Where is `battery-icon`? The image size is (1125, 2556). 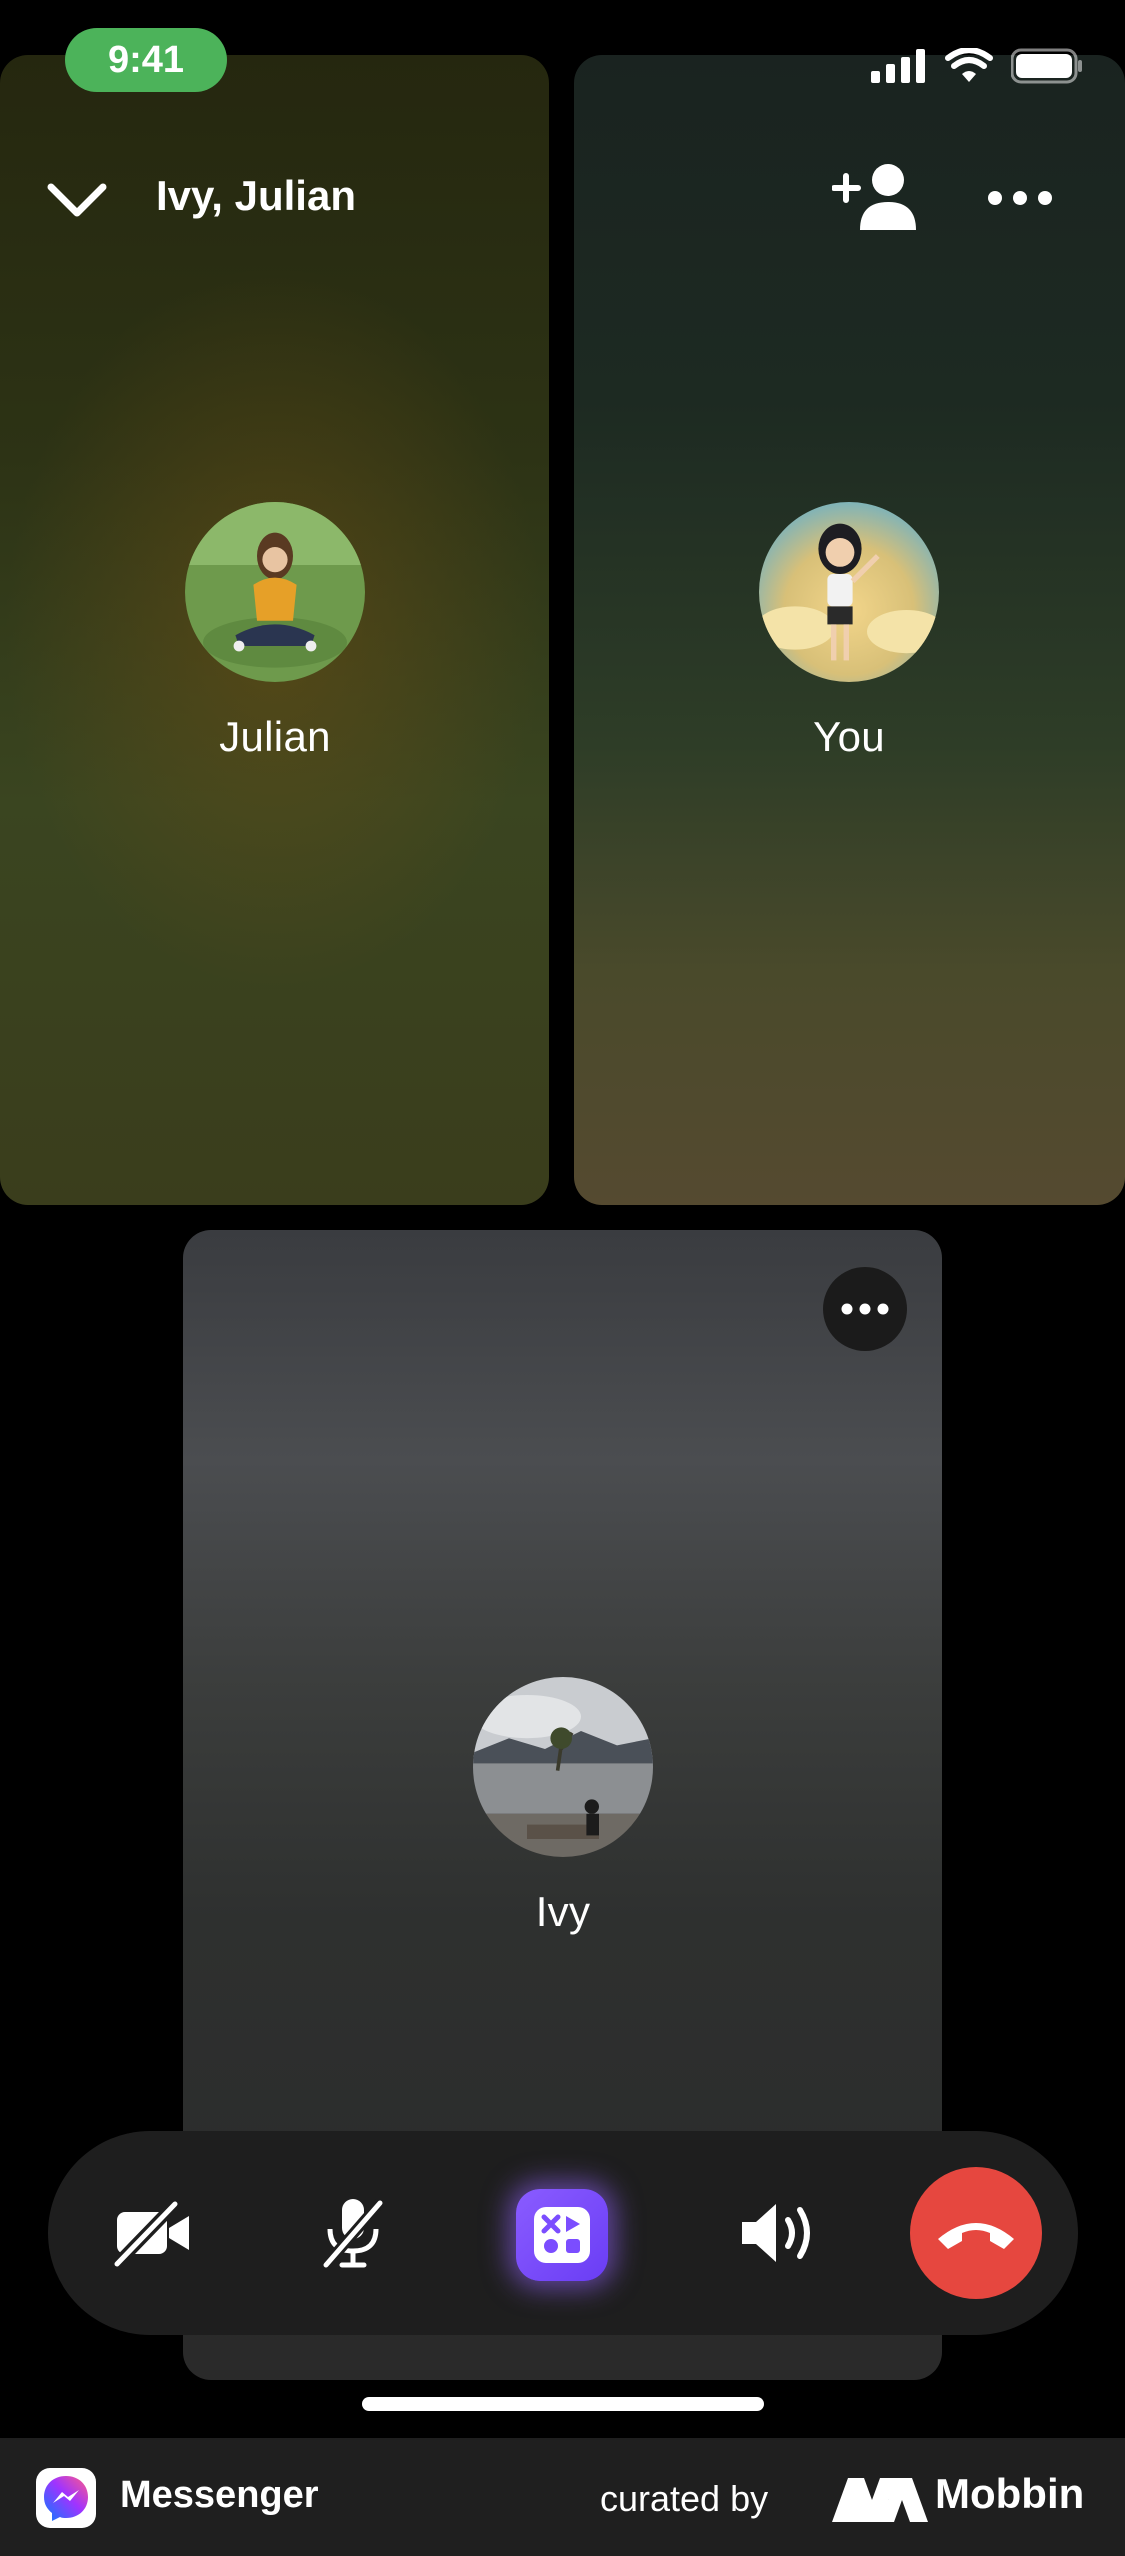
battery-icon is located at coordinates (1046, 66).